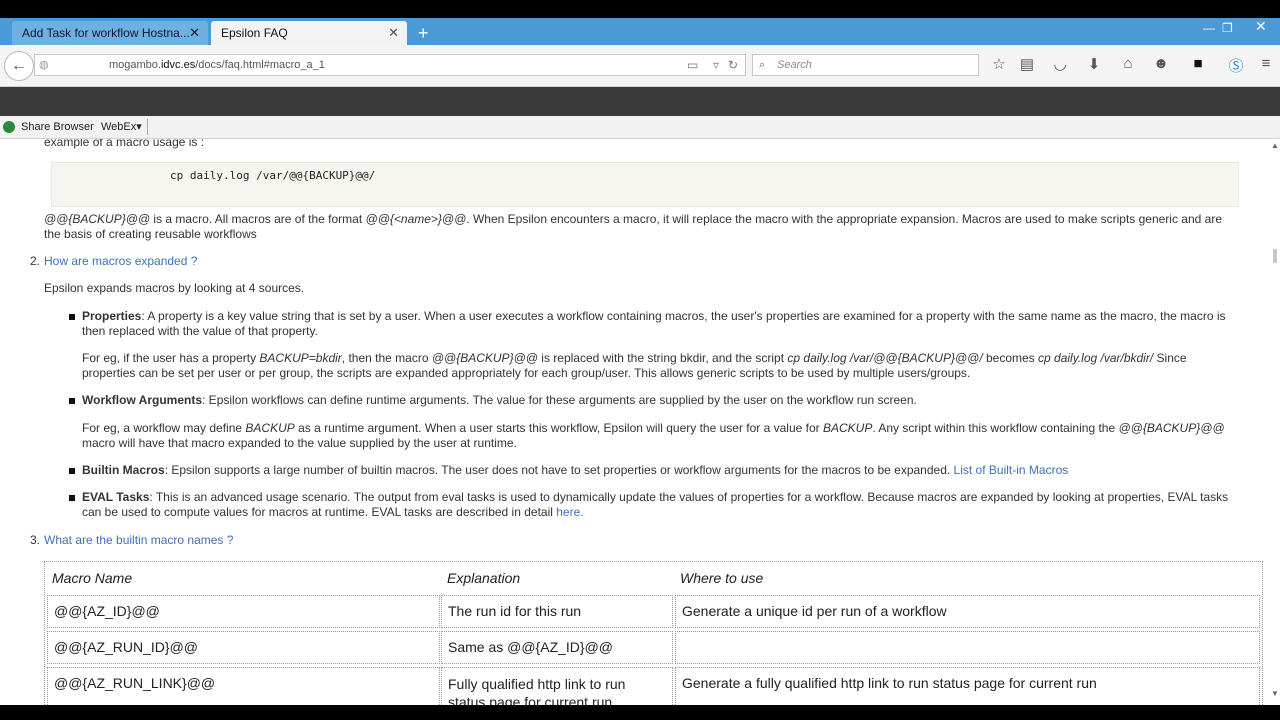 This screenshot has height=720, width=1280. What do you see at coordinates (243, 686) in the screenshot?
I see `table-cell: @@{AZ_RUN_LINK}@@` at bounding box center [243, 686].